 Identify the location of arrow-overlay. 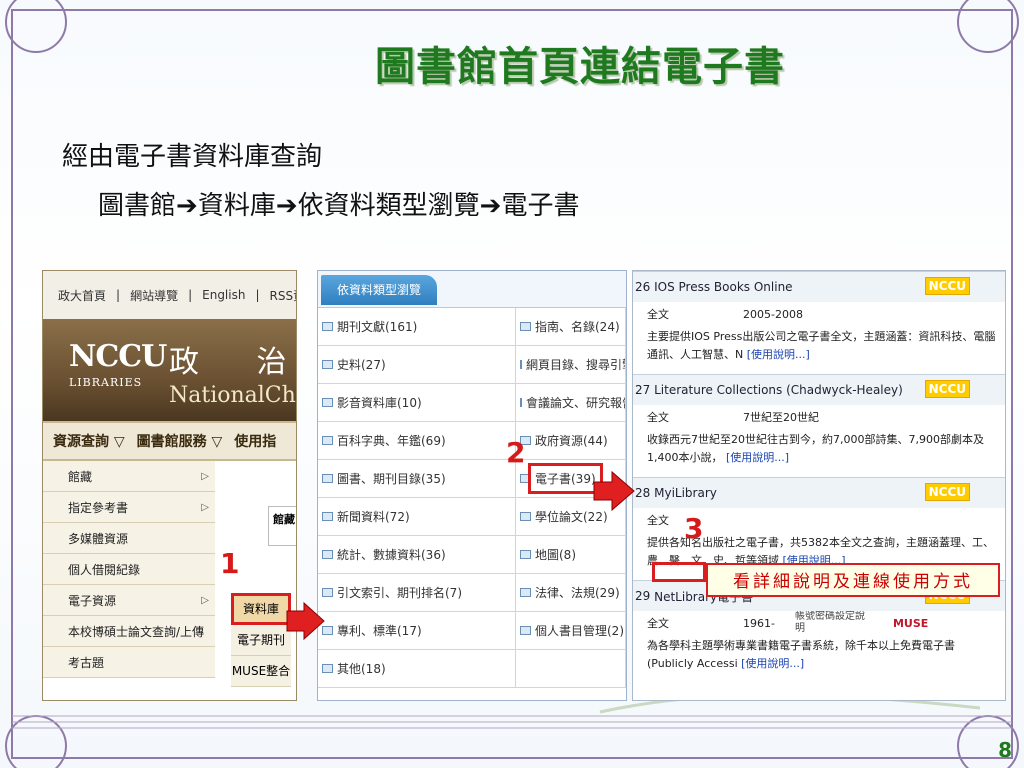
(460, 555).